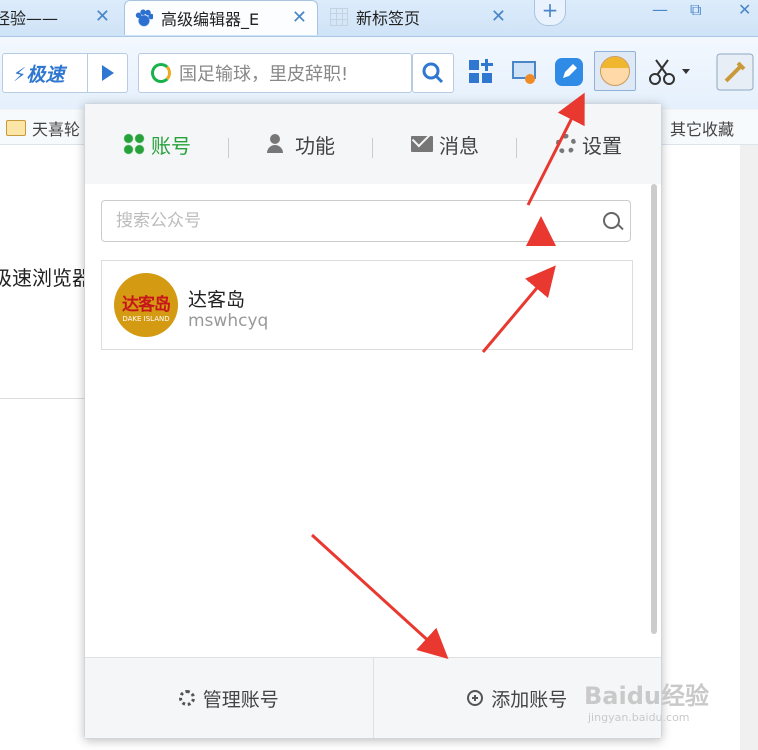  Describe the element at coordinates (134, 144) in the screenshot. I see `apps-icon` at that location.